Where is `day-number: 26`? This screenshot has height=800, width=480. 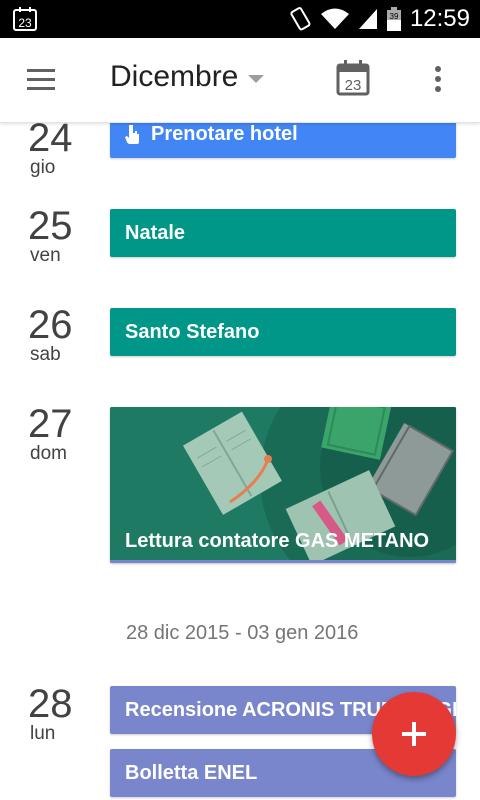
day-number: 26 is located at coordinates (50, 325).